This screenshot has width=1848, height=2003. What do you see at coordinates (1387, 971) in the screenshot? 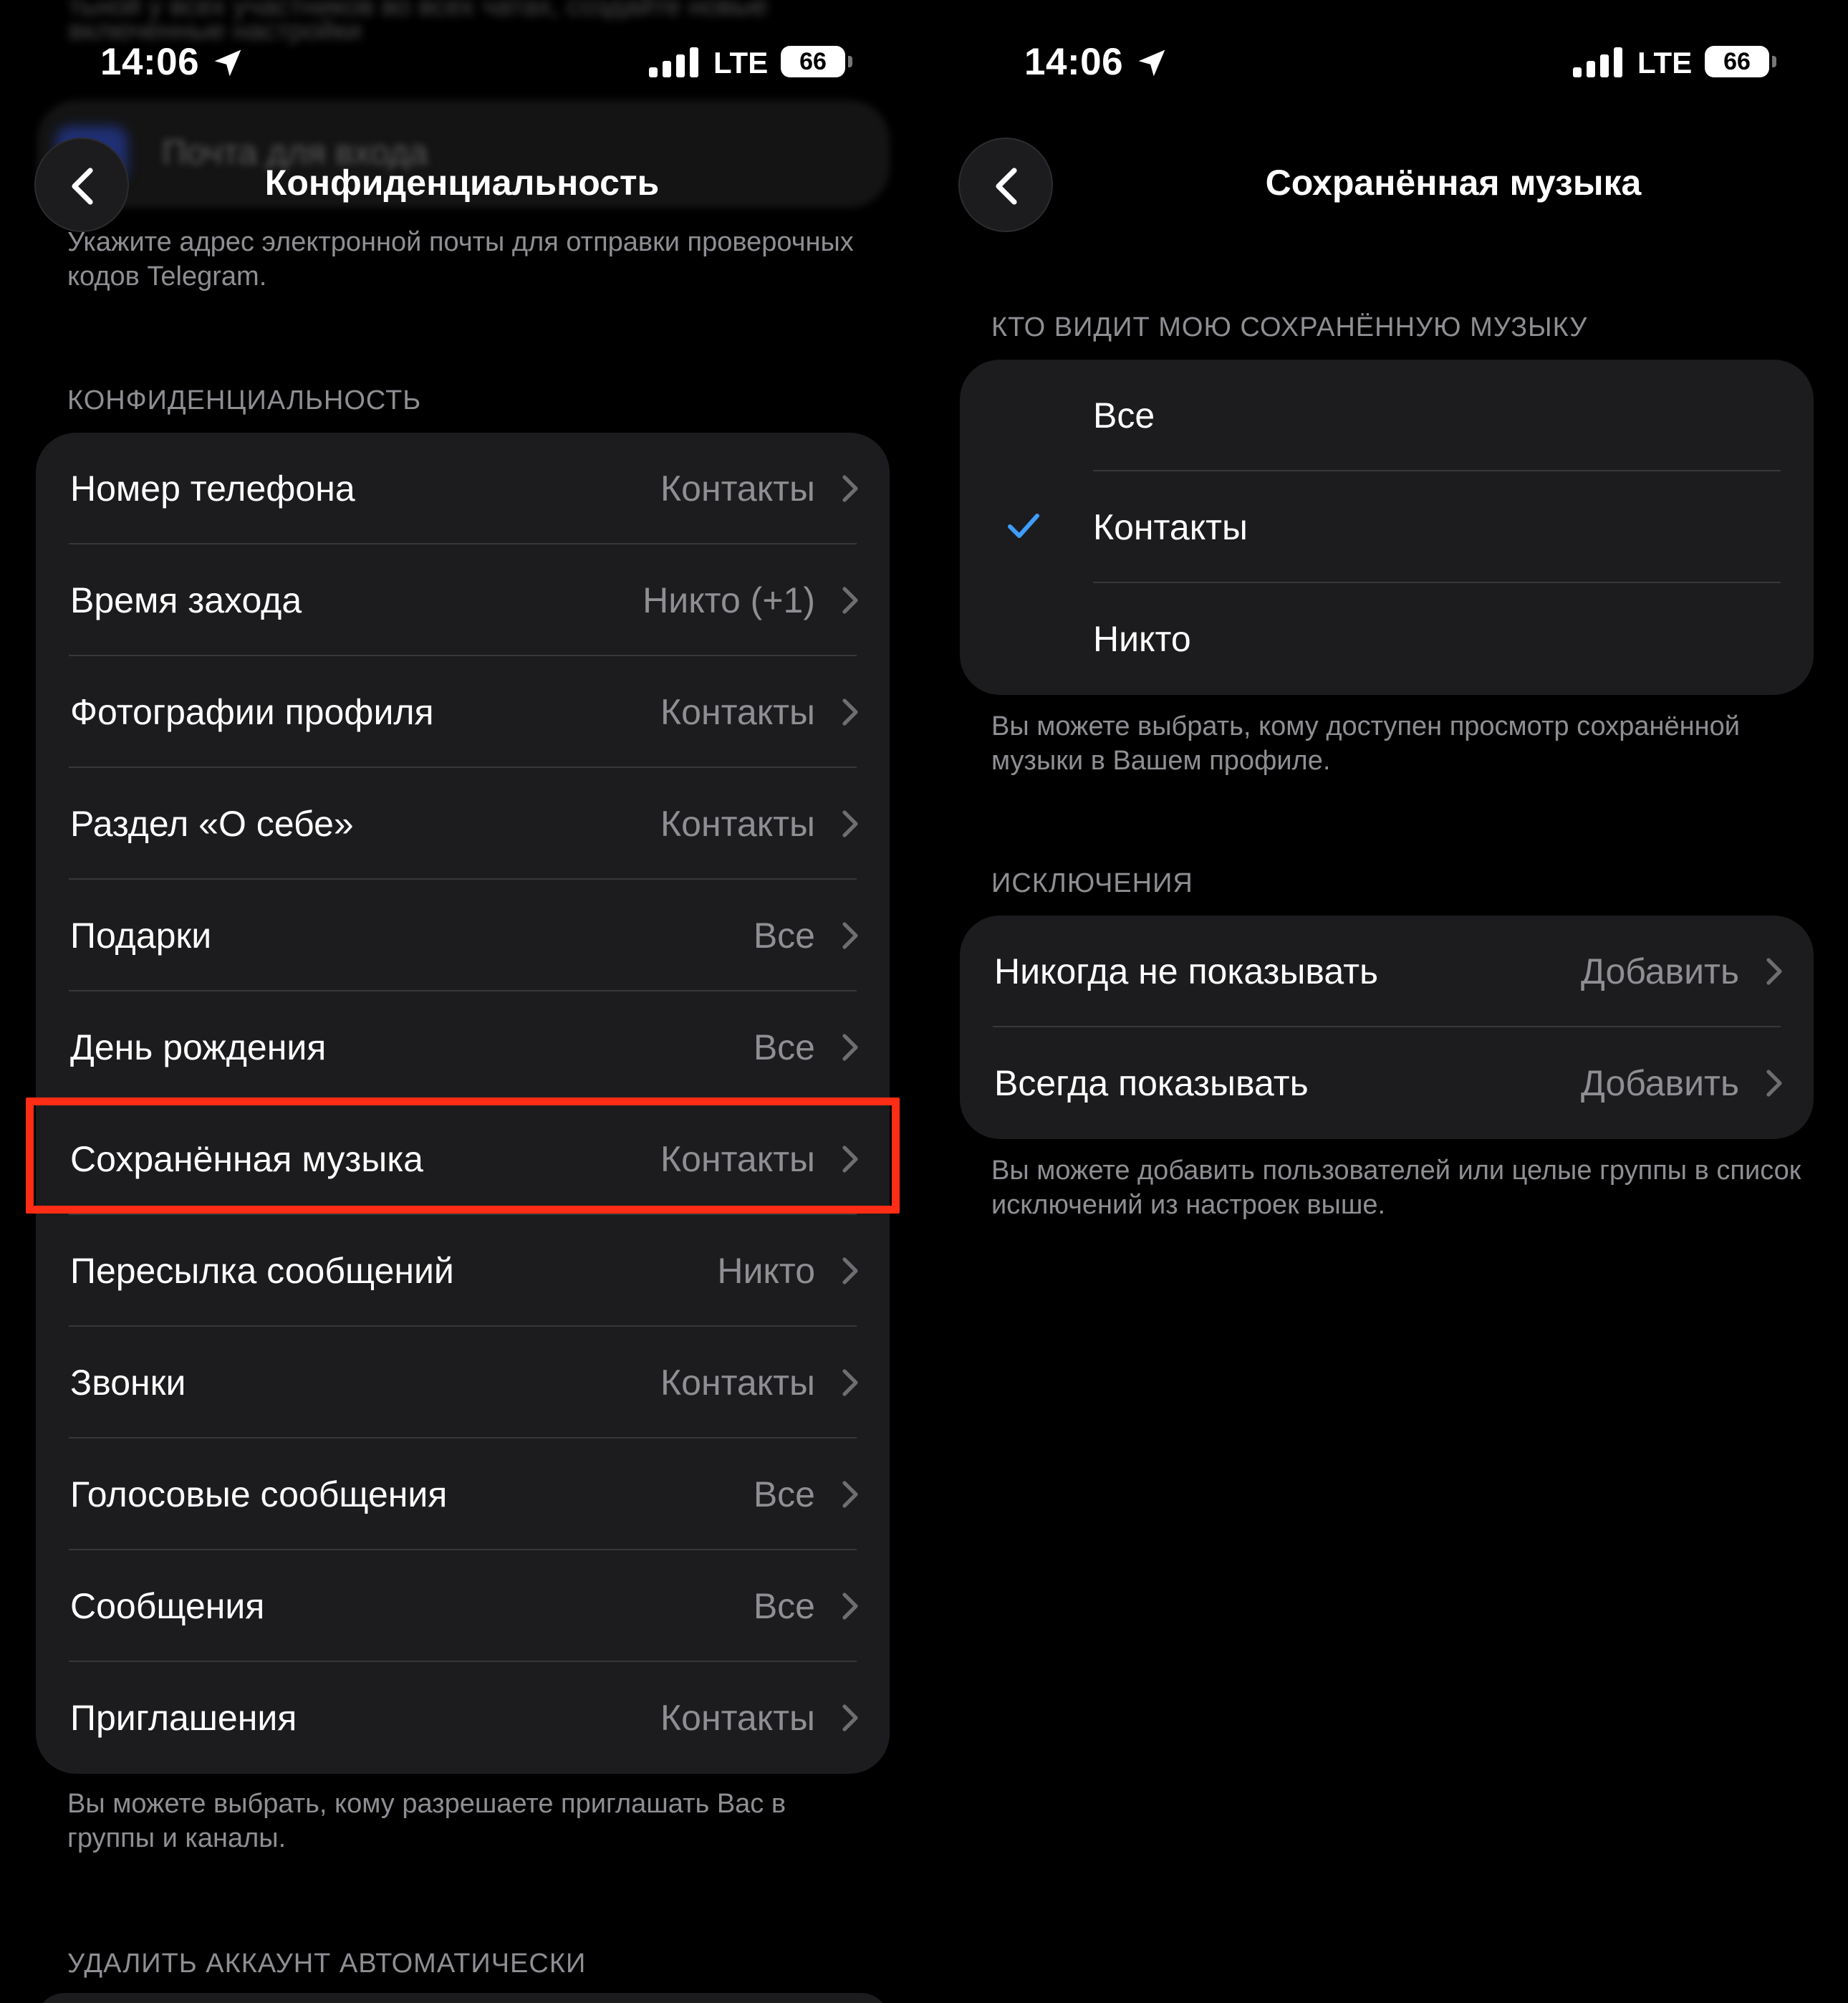
I see `settings-row: Никогда не показывать Добавить` at bounding box center [1387, 971].